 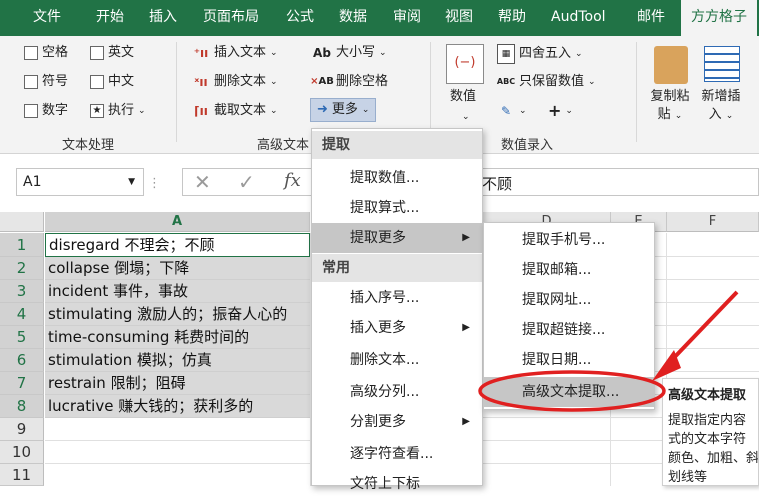 I want to click on annotation-arrow-shaft, so click(x=702, y=328).